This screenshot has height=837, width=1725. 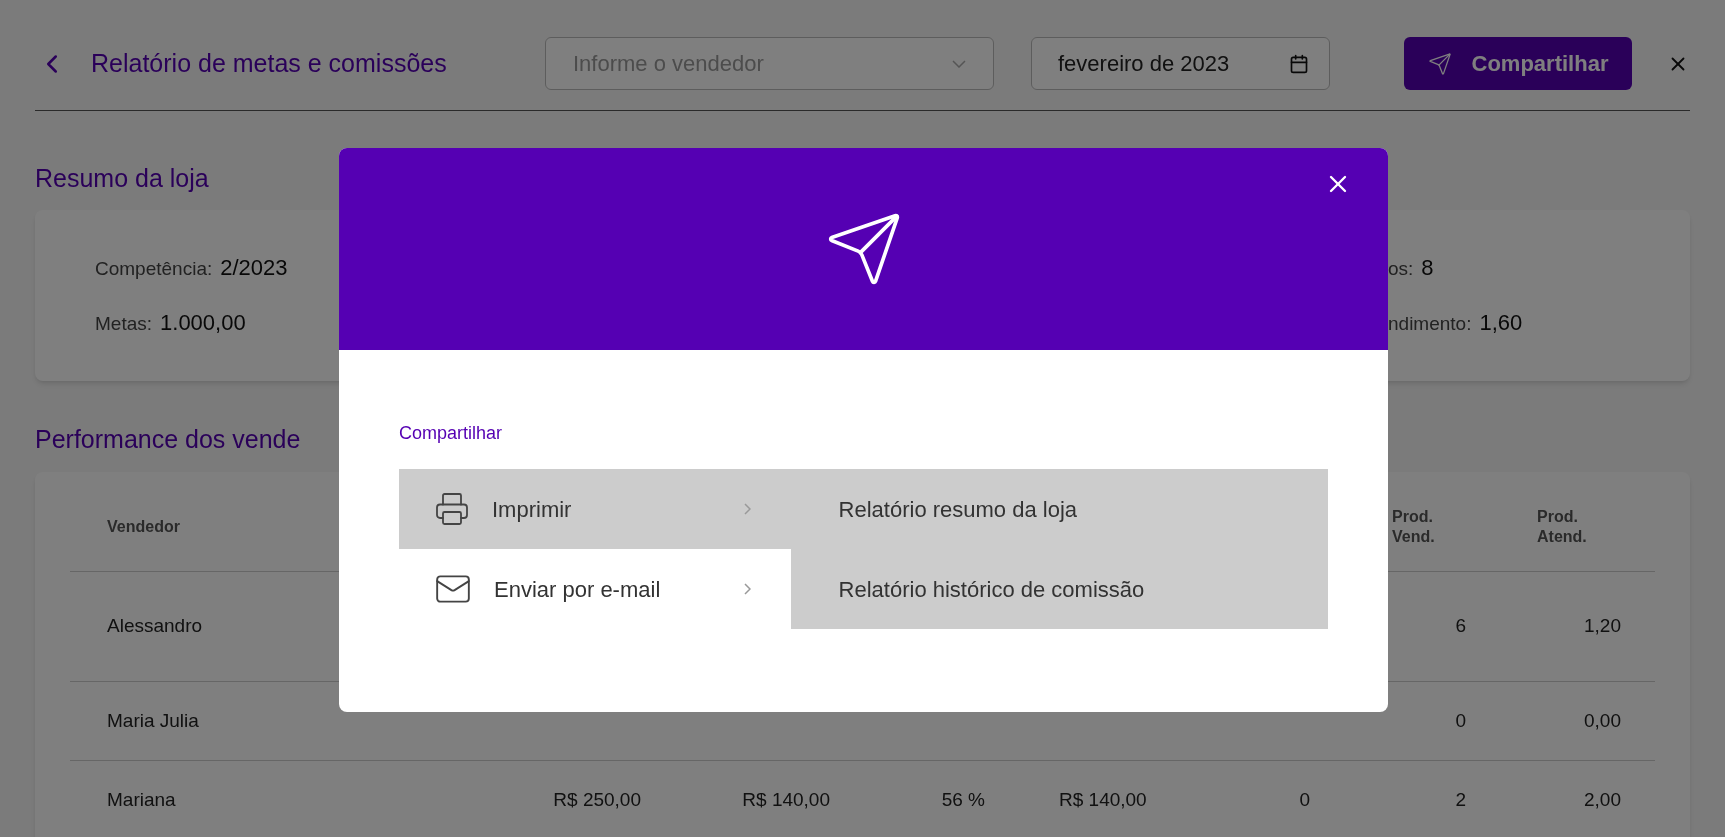 What do you see at coordinates (1602, 626) in the screenshot?
I see `table-cell: 1,20` at bounding box center [1602, 626].